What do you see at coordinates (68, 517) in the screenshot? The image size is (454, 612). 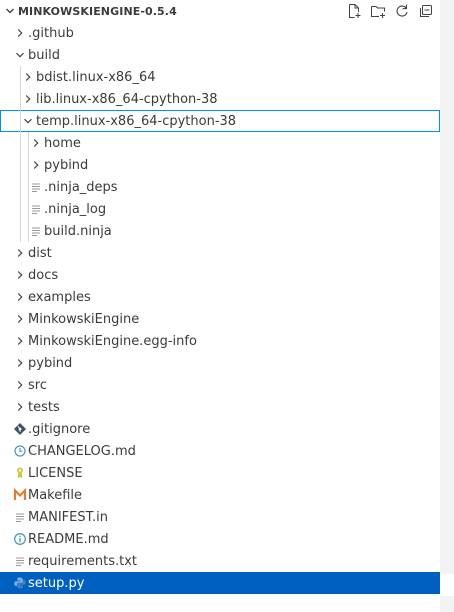 I see `tree-item-label: MANIFEST.in` at bounding box center [68, 517].